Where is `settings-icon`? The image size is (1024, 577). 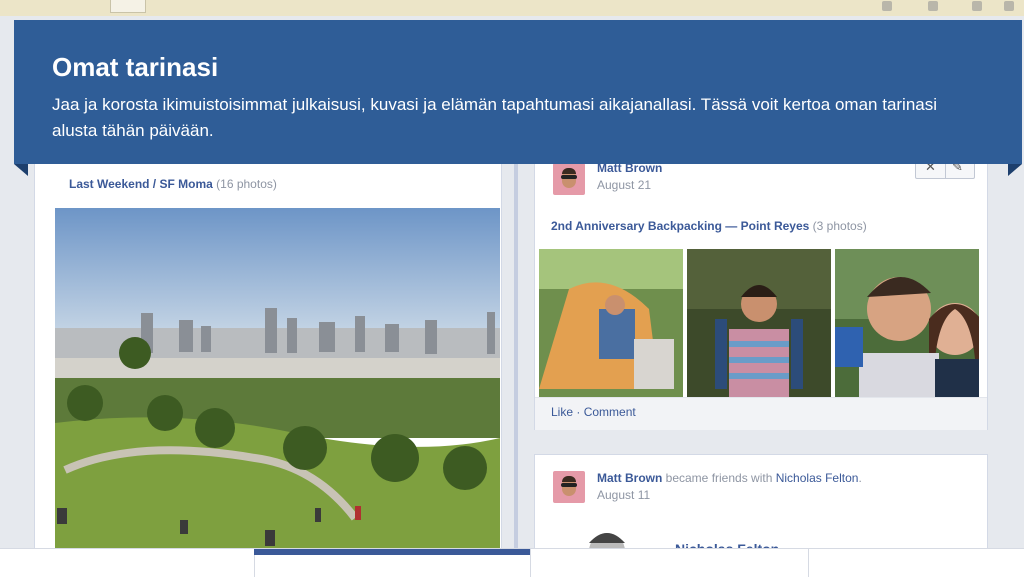
settings-icon is located at coordinates (1009, 6).